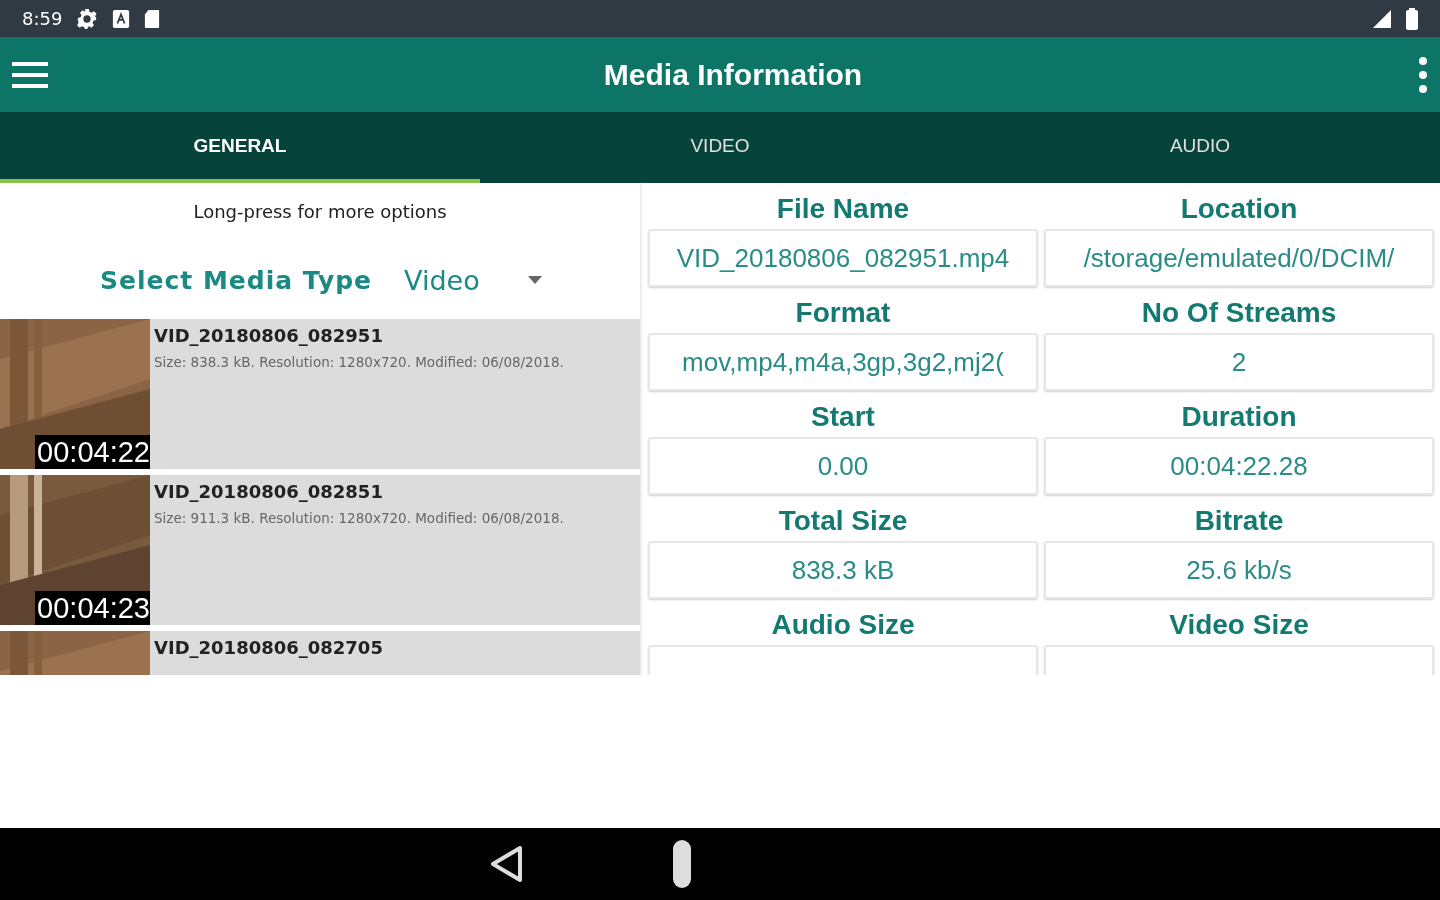 This screenshot has width=1440, height=900. What do you see at coordinates (320, 212) in the screenshot?
I see `hint-text: Long-press for more options` at bounding box center [320, 212].